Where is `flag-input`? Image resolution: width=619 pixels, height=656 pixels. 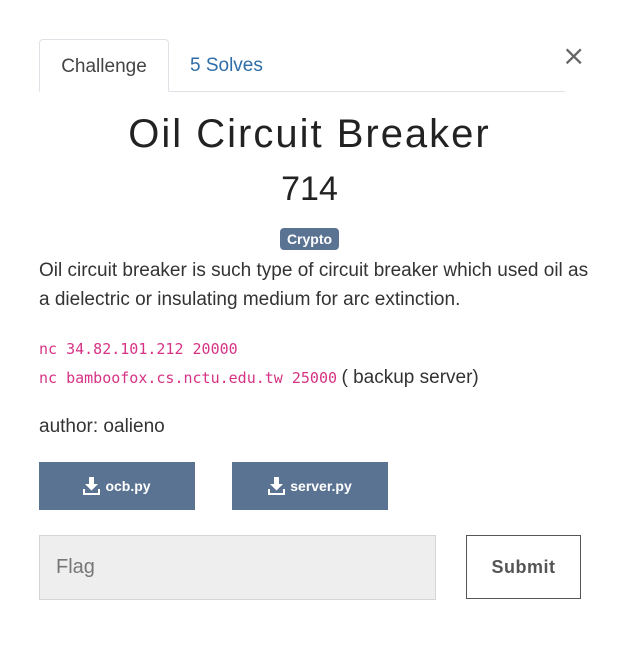 flag-input is located at coordinates (237, 567).